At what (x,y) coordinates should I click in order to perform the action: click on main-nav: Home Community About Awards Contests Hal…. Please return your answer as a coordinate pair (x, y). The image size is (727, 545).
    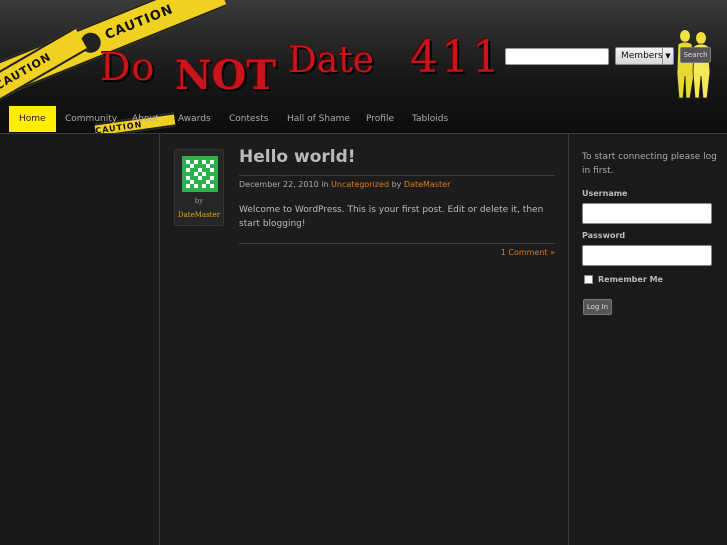
    Looking at the image, I should click on (363, 118).